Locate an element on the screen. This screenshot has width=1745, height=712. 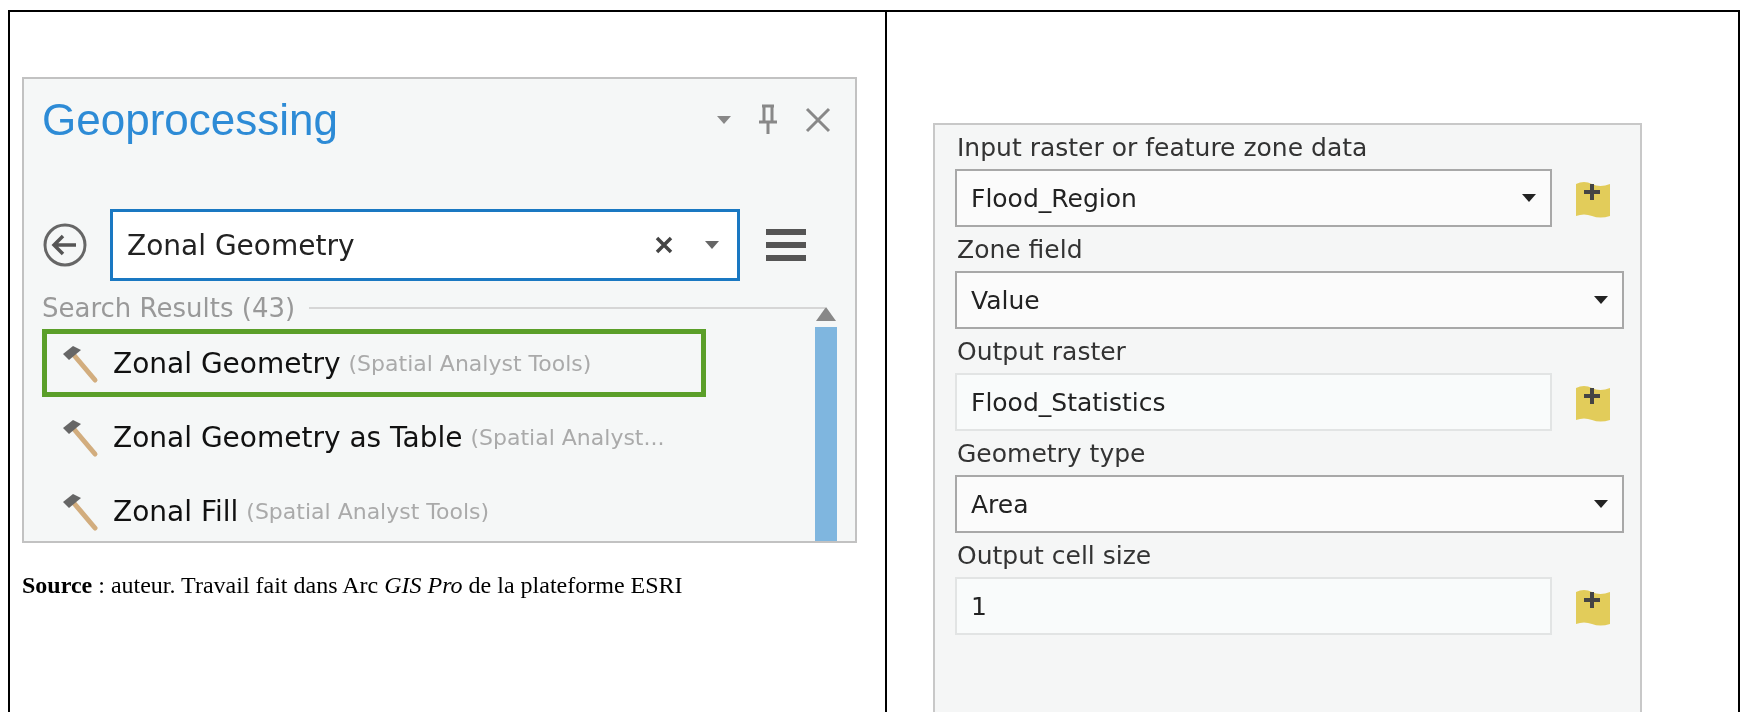
clear-icon is located at coordinates (664, 245).